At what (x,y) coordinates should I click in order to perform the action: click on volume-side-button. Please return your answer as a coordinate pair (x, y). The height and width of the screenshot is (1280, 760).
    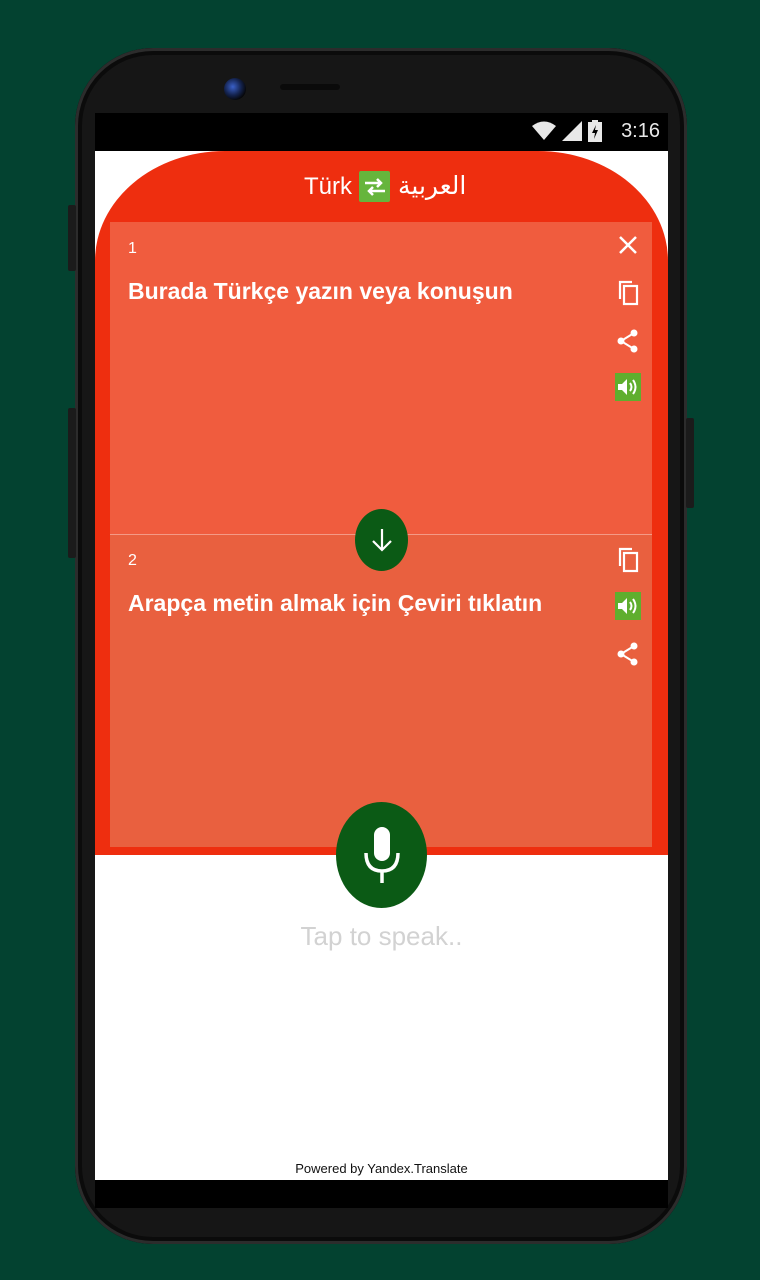
    Looking at the image, I should click on (72, 483).